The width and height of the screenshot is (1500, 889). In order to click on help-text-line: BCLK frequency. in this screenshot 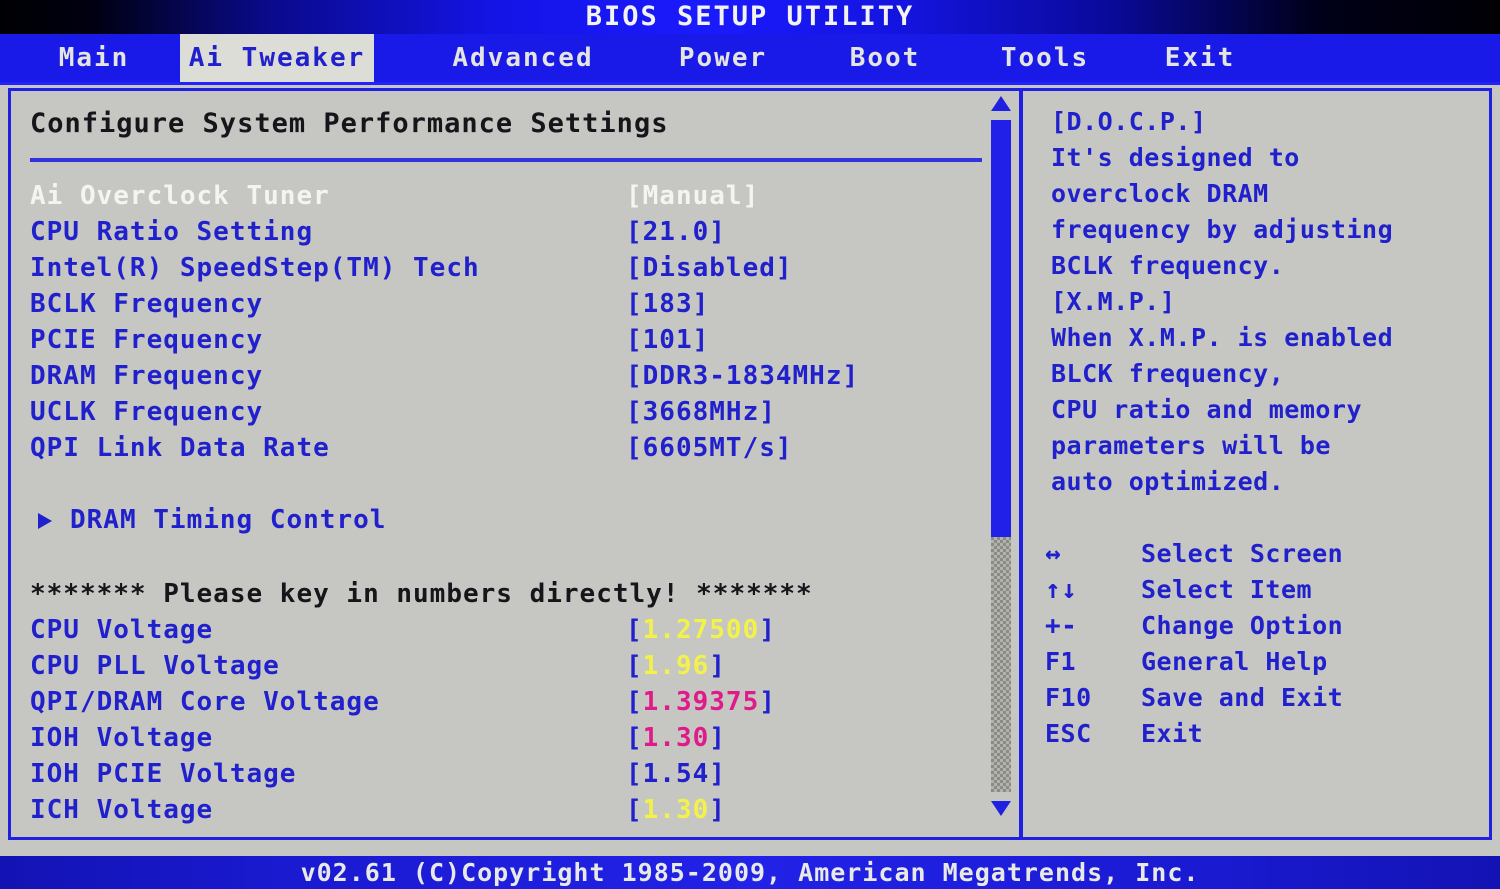, I will do `click(1168, 265)`.